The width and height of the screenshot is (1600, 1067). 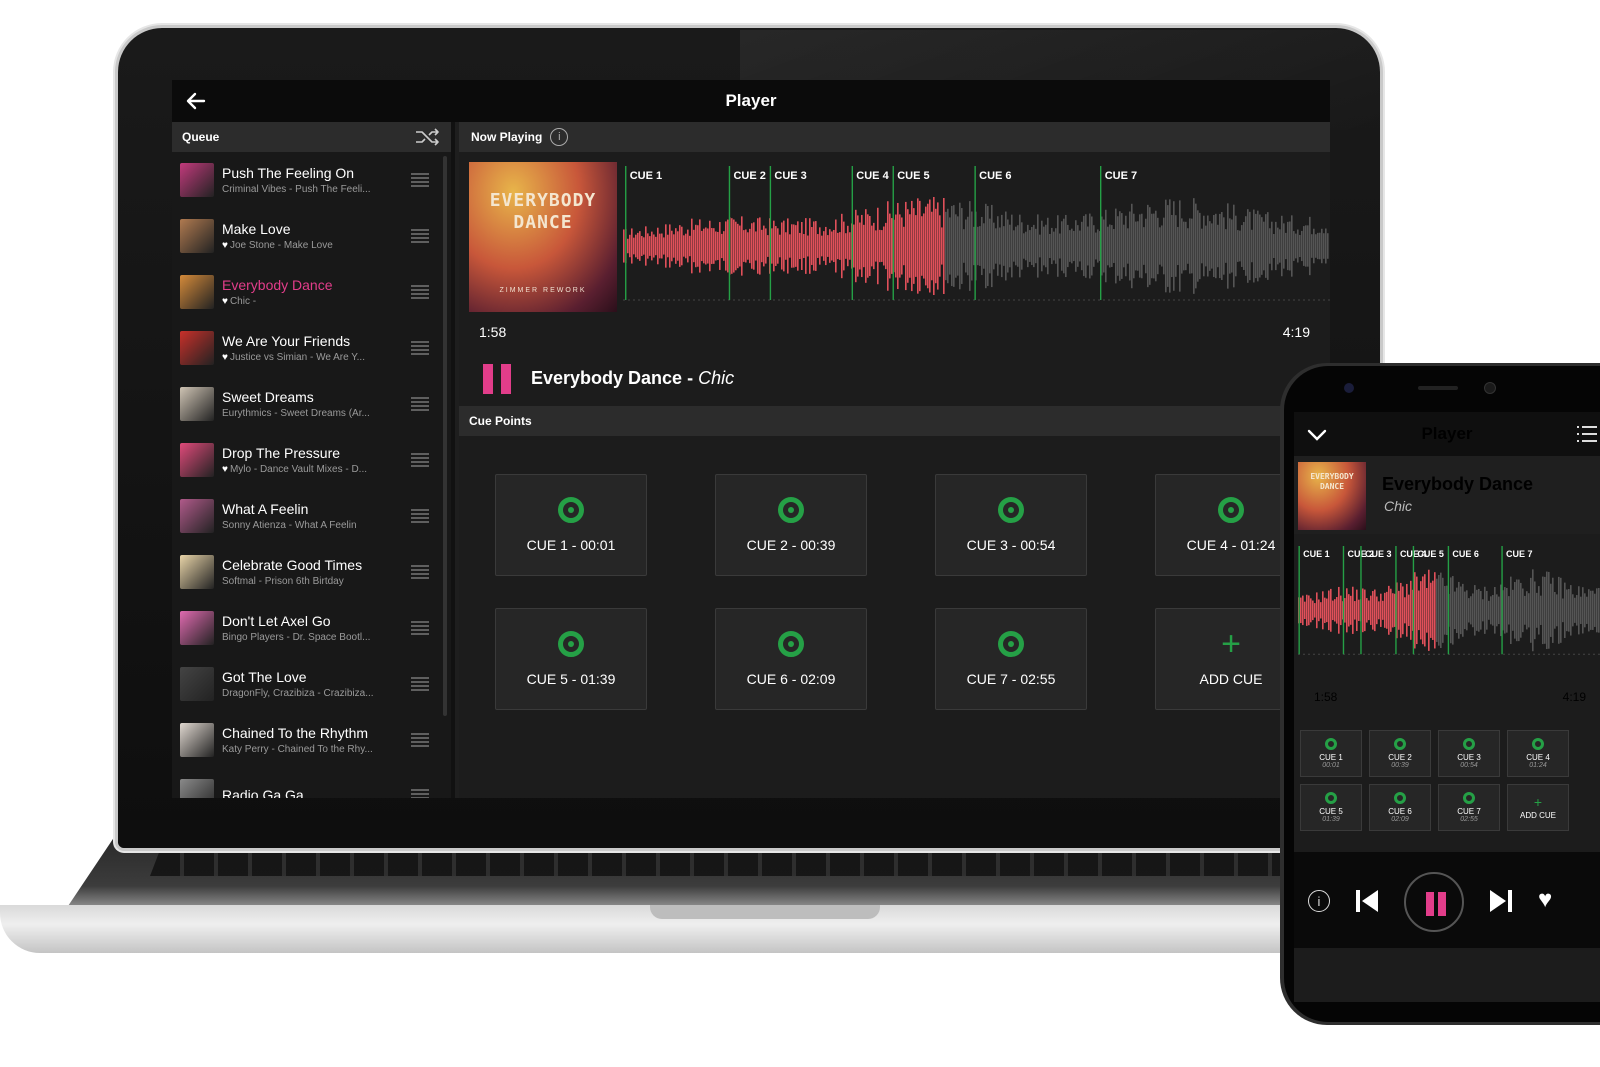 What do you see at coordinates (1400, 807) in the screenshot?
I see `phone-cue-button: CUE 6 02:09` at bounding box center [1400, 807].